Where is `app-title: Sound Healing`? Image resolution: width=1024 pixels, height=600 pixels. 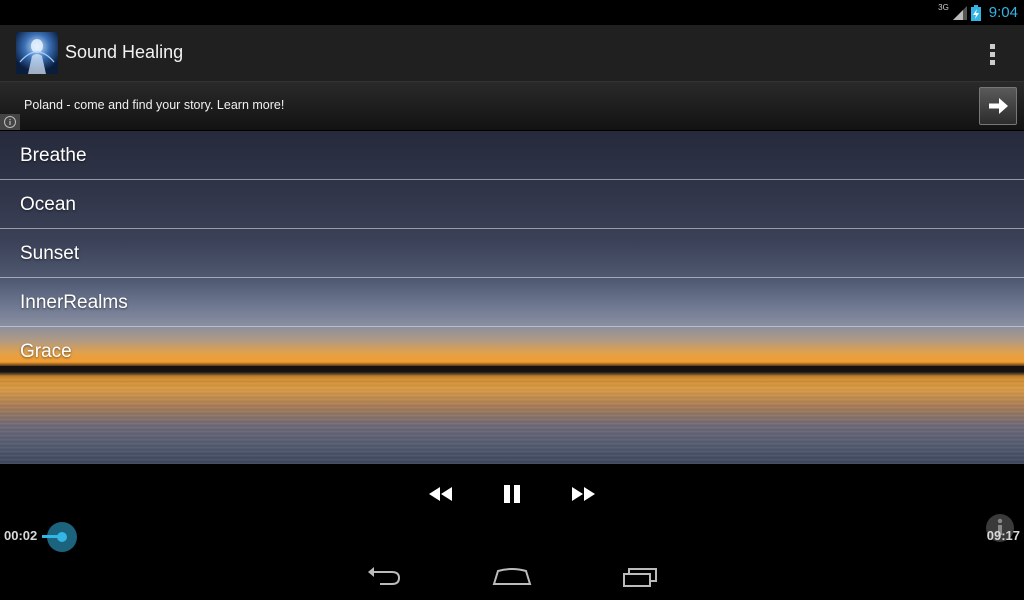 app-title: Sound Healing is located at coordinates (124, 52).